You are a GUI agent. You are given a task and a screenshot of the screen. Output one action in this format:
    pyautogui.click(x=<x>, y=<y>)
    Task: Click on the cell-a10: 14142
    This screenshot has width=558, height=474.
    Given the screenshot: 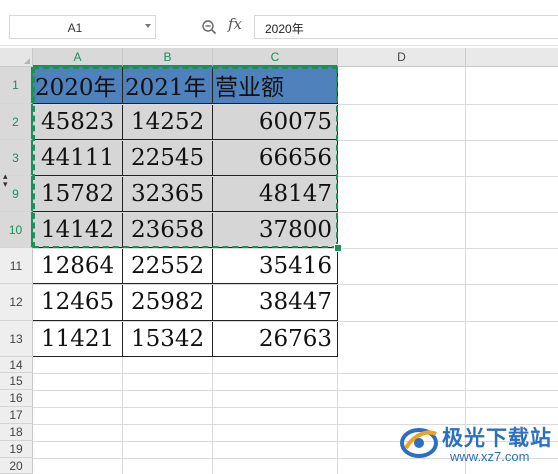 What is the action you would take?
    pyautogui.click(x=78, y=230)
    